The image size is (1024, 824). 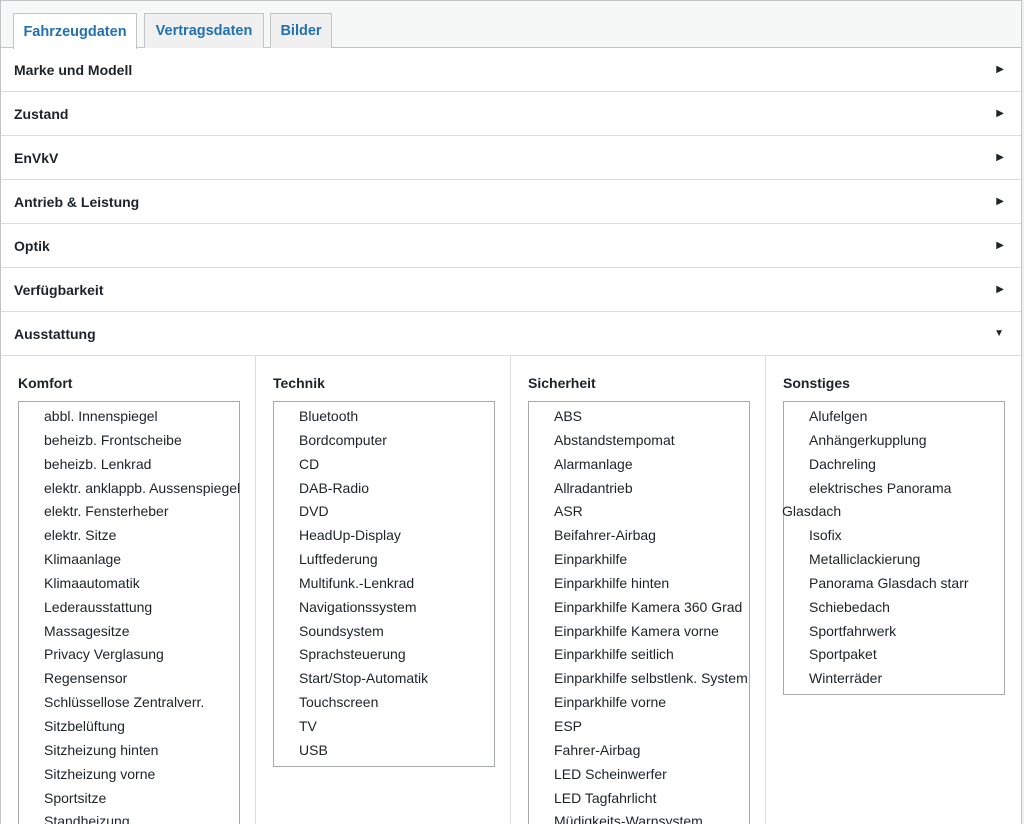 I want to click on list-item: Fahrer-Airbag, so click(x=639, y=751).